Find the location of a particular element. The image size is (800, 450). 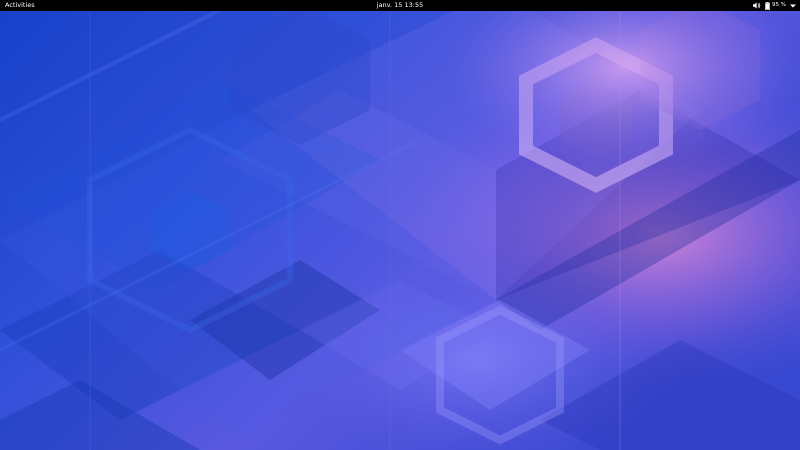

top-bar: Activities janv. 15 13:55 95 % is located at coordinates (400, 5).